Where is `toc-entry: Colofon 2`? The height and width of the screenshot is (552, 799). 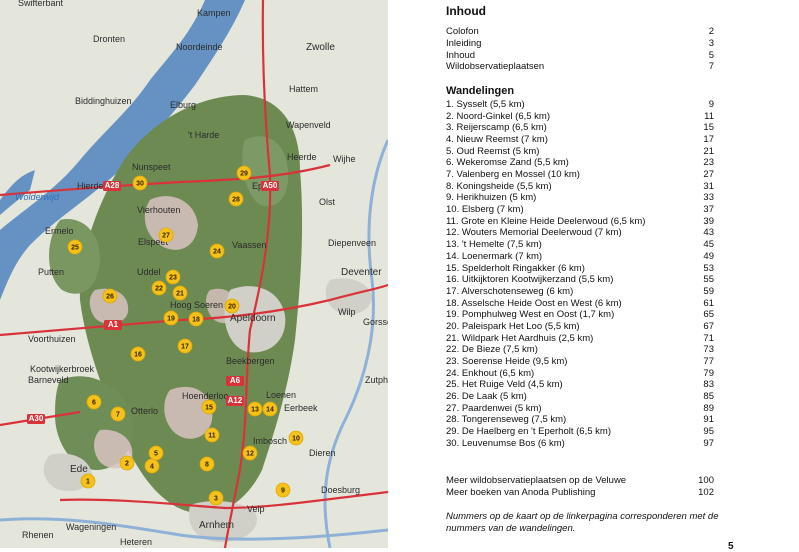
toc-entry: Colofon 2 is located at coordinates (580, 31).